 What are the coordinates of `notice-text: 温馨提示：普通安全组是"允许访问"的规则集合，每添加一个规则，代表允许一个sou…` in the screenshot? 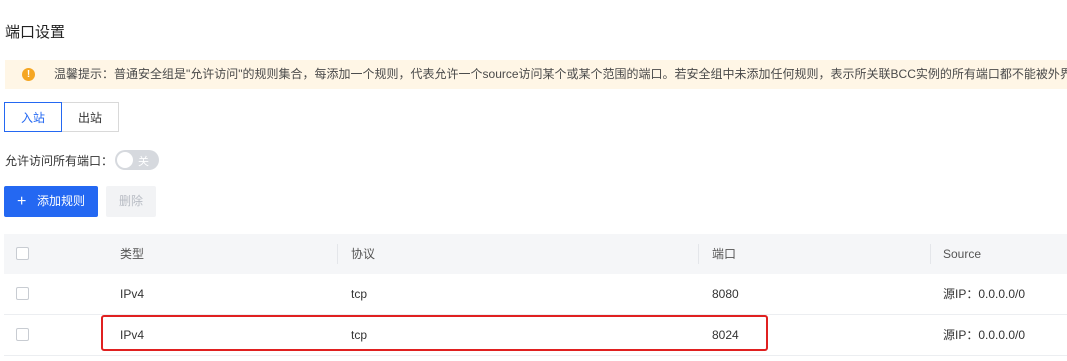 It's located at (560, 74).